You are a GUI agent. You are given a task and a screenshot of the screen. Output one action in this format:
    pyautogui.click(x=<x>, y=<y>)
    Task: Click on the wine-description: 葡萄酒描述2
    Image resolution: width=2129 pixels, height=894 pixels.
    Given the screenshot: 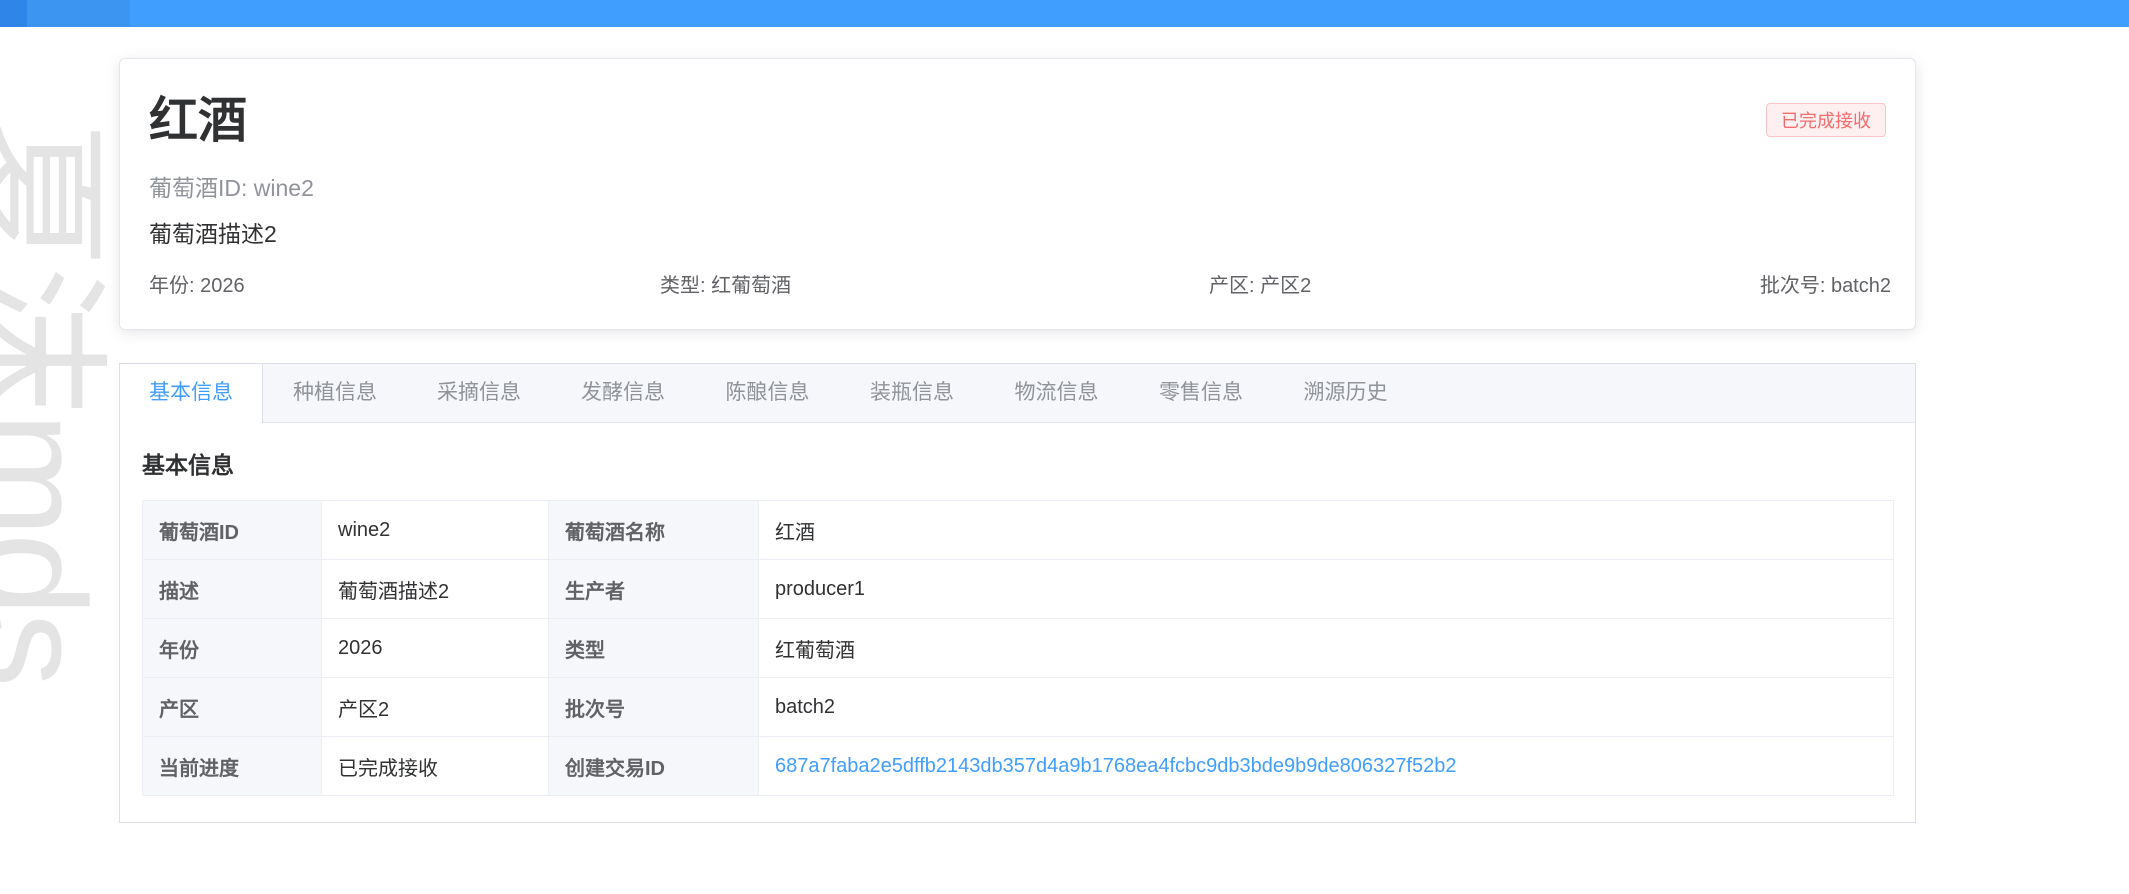 What is the action you would take?
    pyautogui.click(x=213, y=234)
    